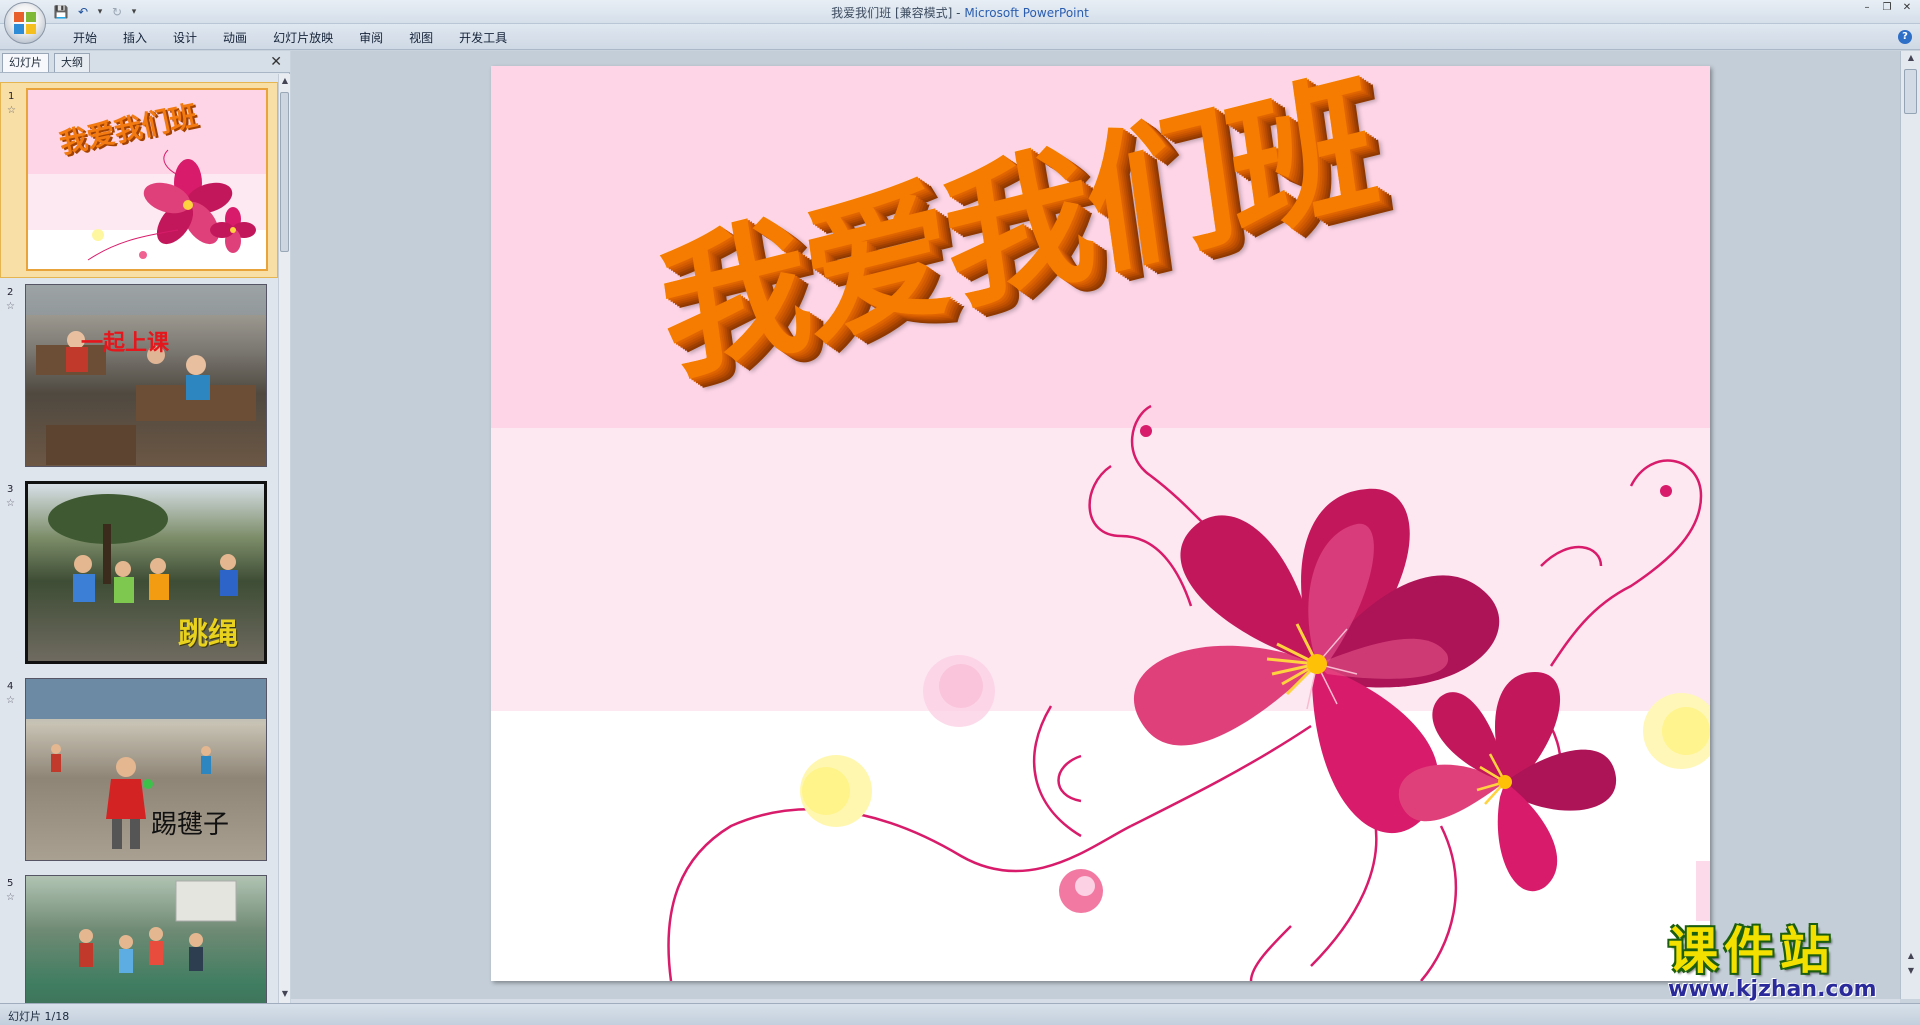 This screenshot has width=1920, height=1025. I want to click on tab-insert: 插入, so click(135, 38).